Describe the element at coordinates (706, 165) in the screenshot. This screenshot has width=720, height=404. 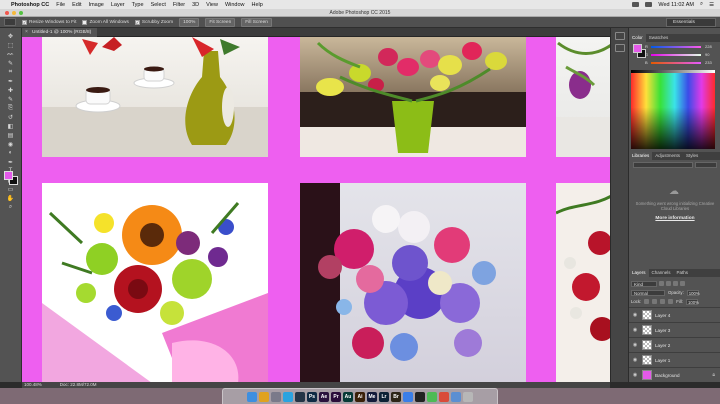
I see `library-search` at that location.